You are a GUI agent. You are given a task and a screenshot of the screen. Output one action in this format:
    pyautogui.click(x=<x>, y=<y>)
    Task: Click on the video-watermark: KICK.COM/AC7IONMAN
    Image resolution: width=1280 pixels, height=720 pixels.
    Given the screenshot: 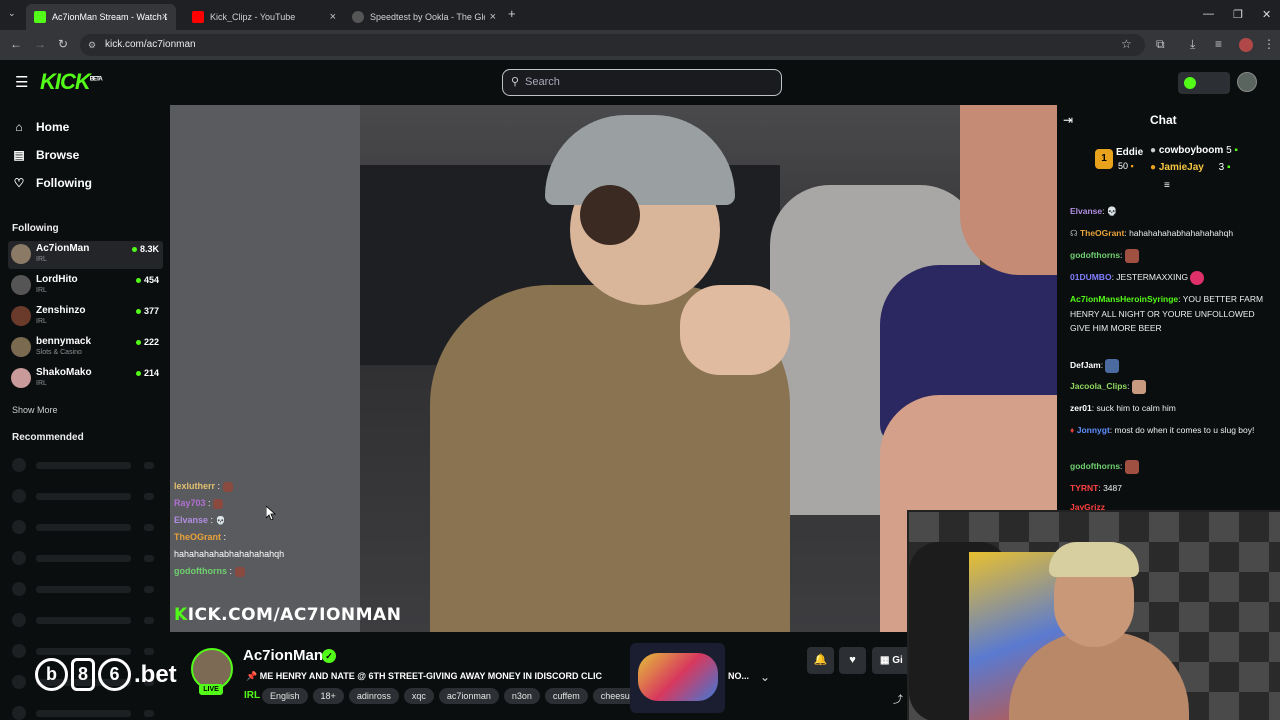 What is the action you would take?
    pyautogui.click(x=288, y=615)
    